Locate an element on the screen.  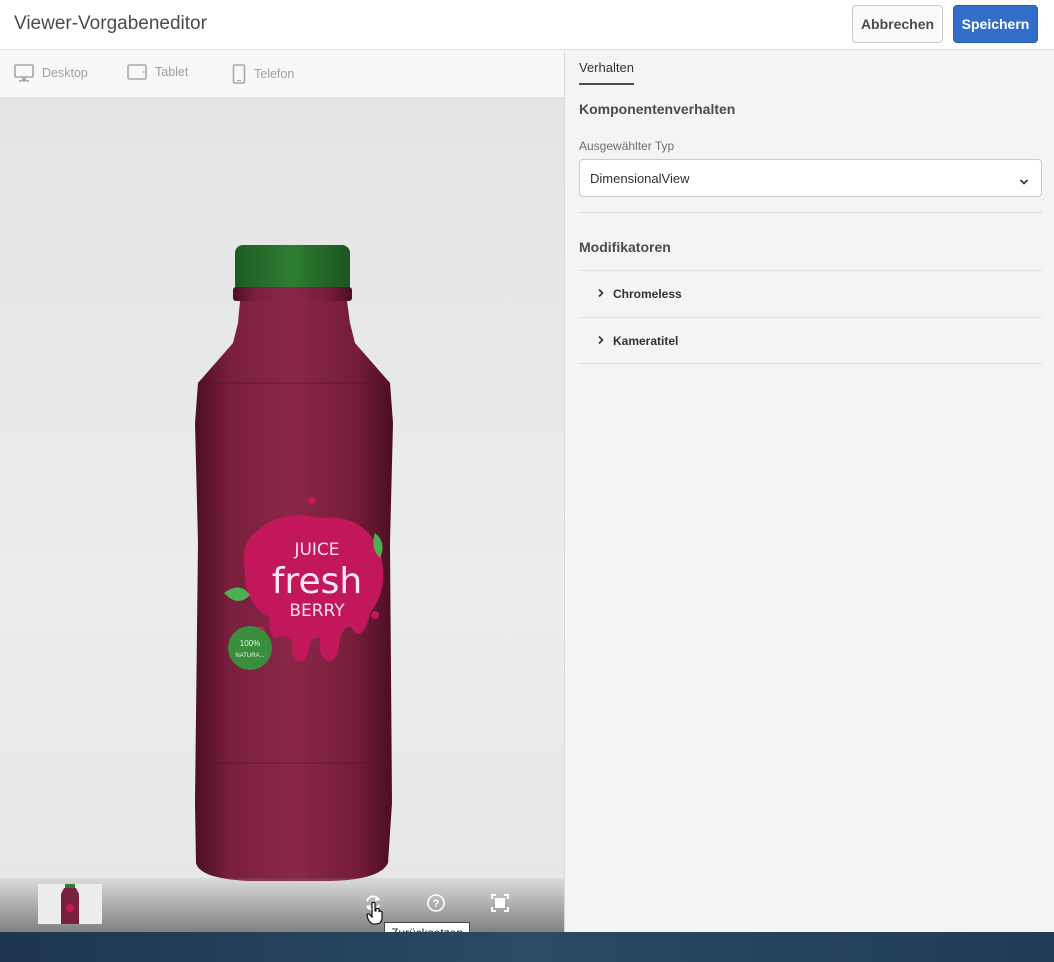
help-icon: ? is located at coordinates (436, 906).